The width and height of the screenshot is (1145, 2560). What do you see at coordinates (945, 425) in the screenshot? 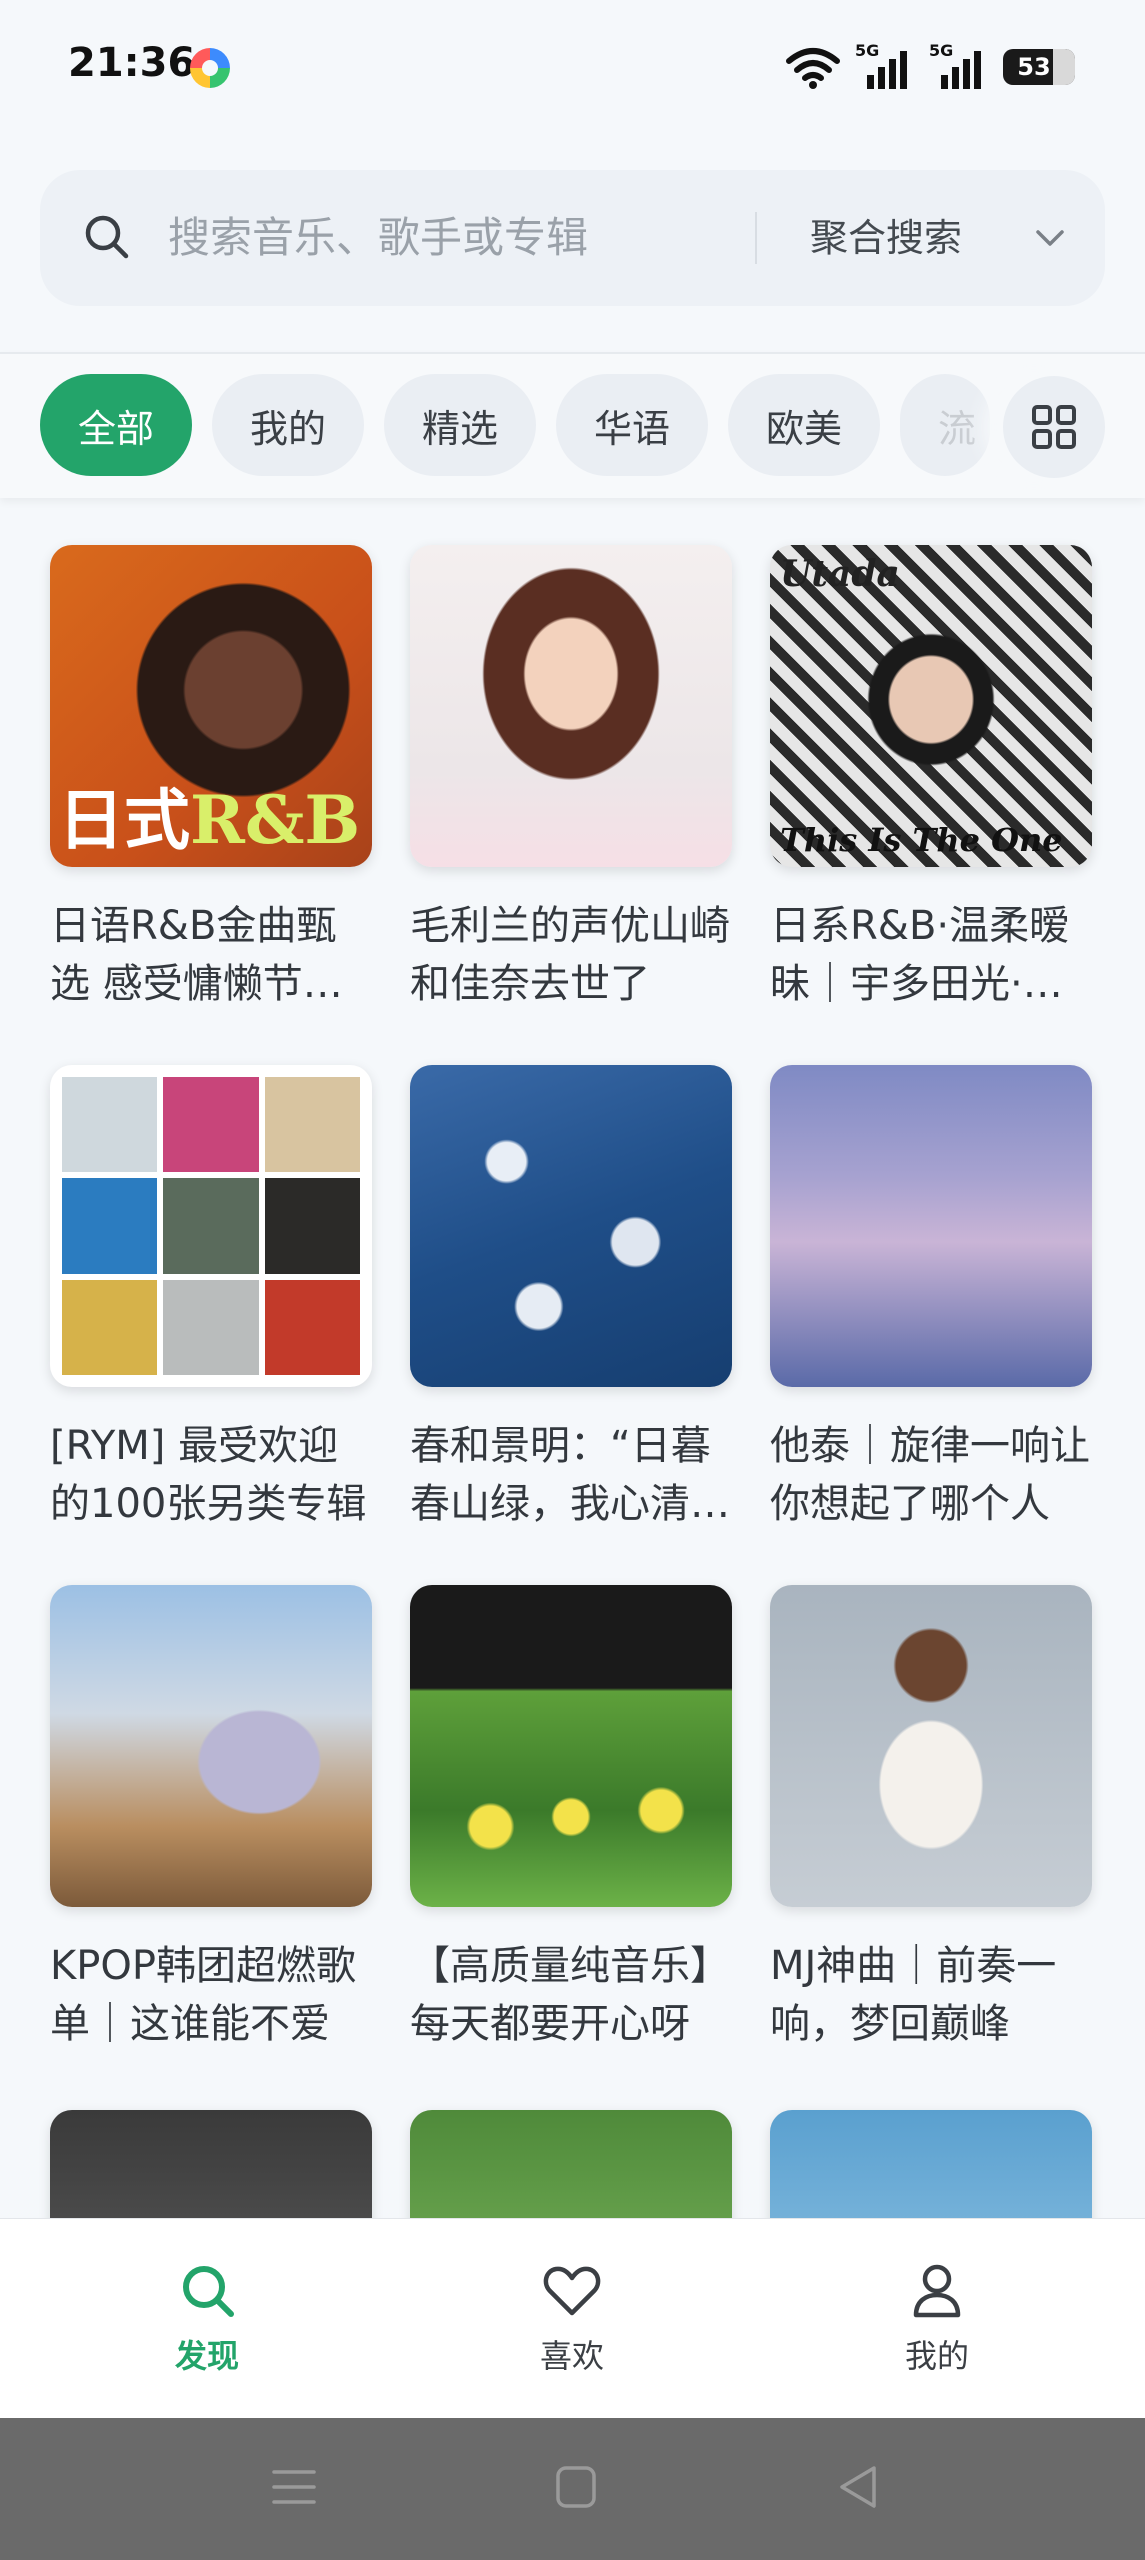
I see `tab-pop: 流` at bounding box center [945, 425].